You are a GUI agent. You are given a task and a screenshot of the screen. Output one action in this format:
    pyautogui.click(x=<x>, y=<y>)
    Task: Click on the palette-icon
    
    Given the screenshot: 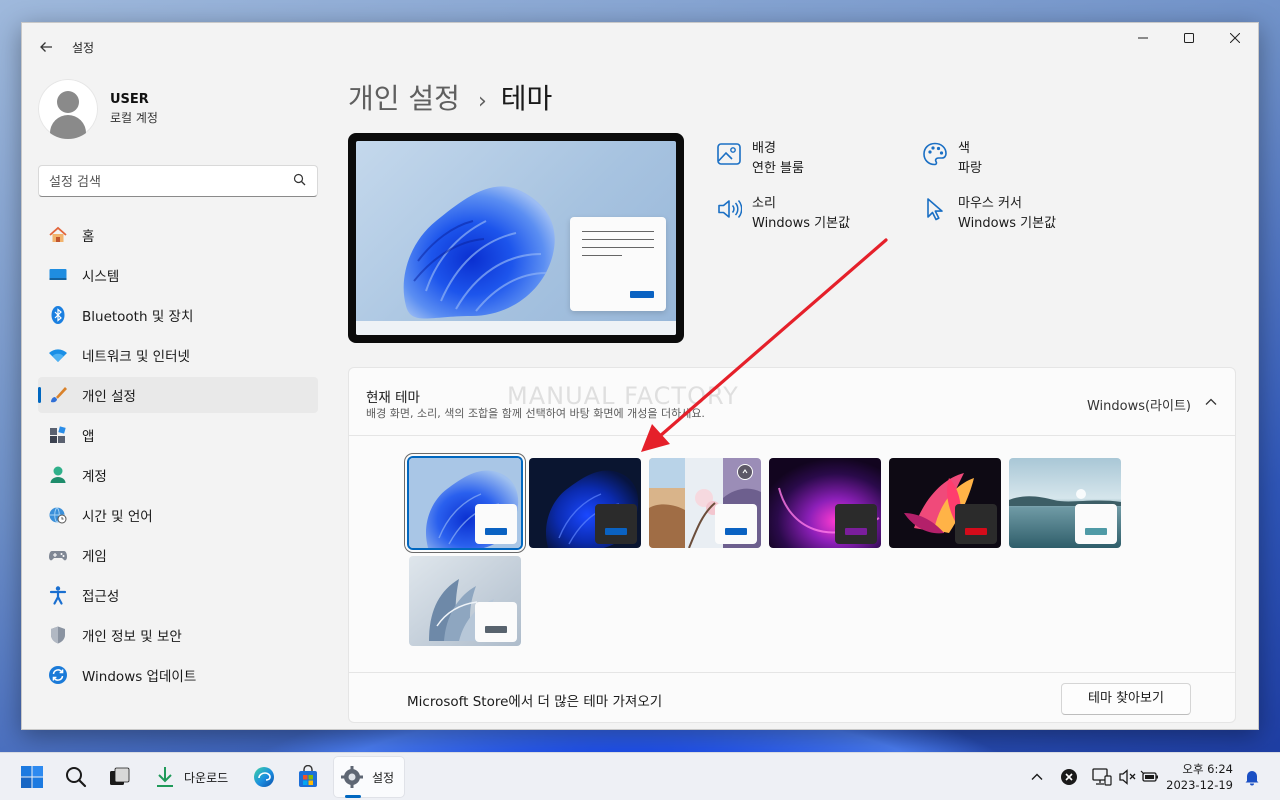 What is the action you would take?
    pyautogui.click(x=935, y=154)
    